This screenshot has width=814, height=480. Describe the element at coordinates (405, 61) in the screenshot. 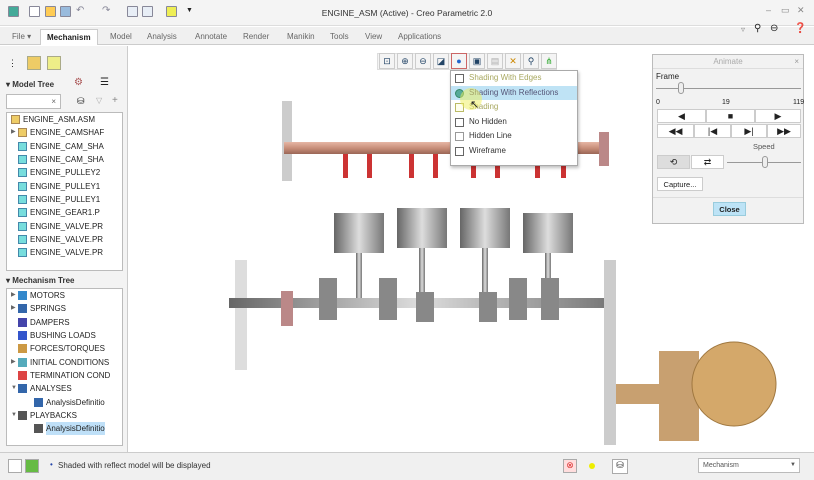

I see `zoom-in-icon: ⊕` at that location.